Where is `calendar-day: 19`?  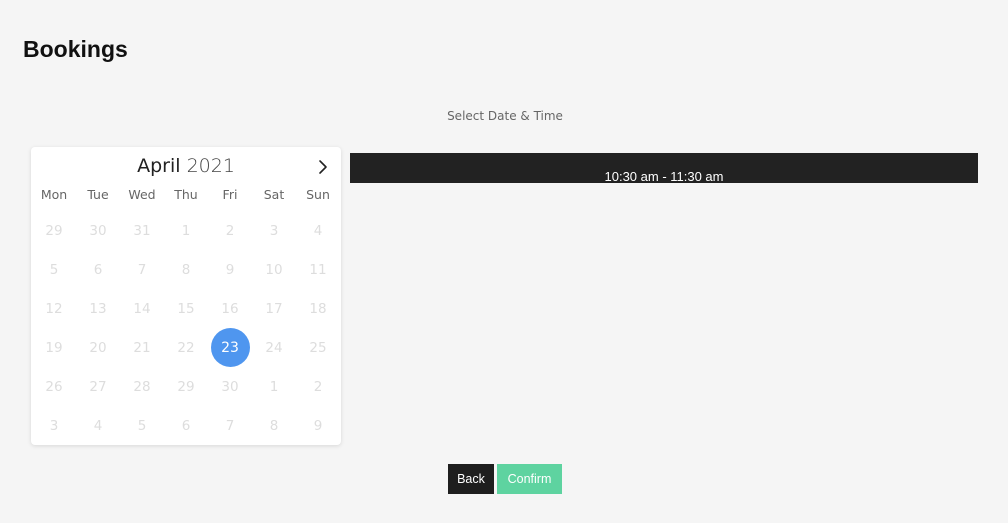
calendar-day: 19 is located at coordinates (54, 347).